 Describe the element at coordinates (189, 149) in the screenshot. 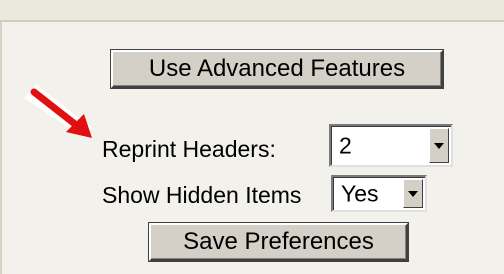

I see `reprint-headers-label: Reprint Headers:` at that location.